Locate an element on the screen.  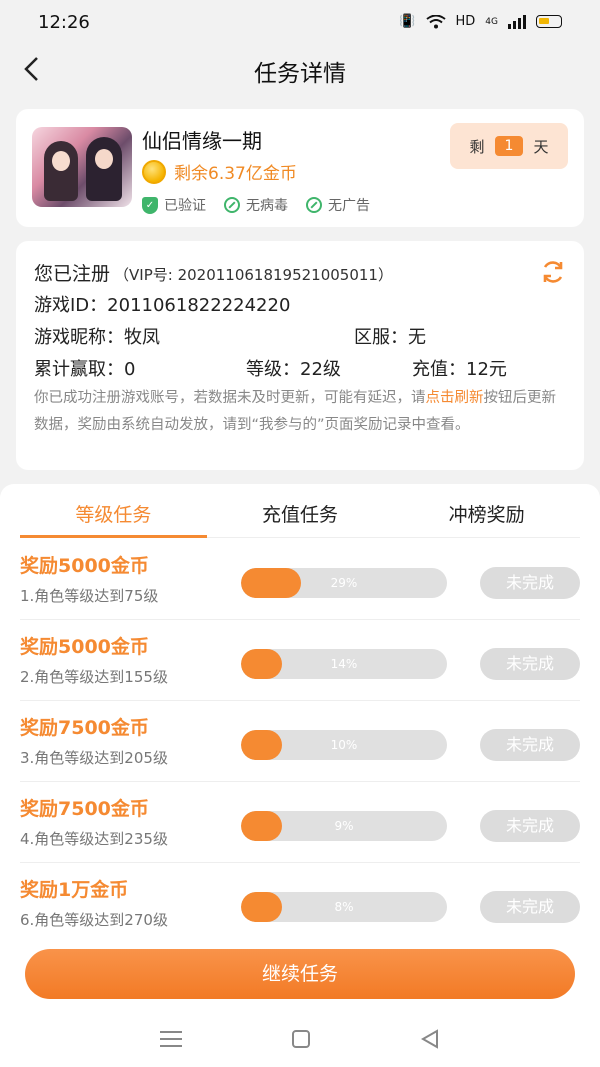
status-time: 12:26 is located at coordinates (64, 22).